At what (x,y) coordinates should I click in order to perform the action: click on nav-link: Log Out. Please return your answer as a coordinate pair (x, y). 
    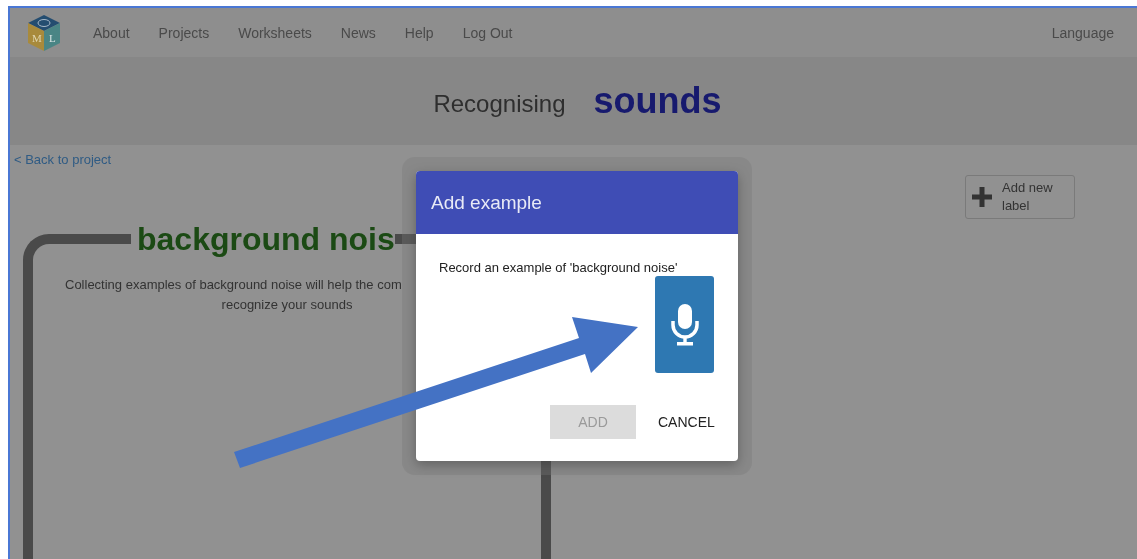
    Looking at the image, I should click on (487, 32).